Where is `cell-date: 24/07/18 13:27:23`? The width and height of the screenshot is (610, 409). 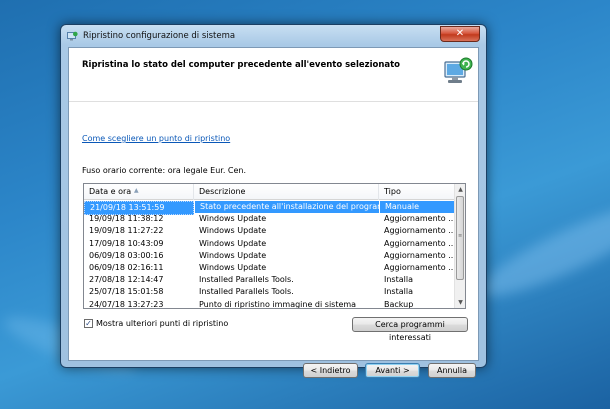
cell-date: 24/07/18 13:27:23 is located at coordinates (126, 304).